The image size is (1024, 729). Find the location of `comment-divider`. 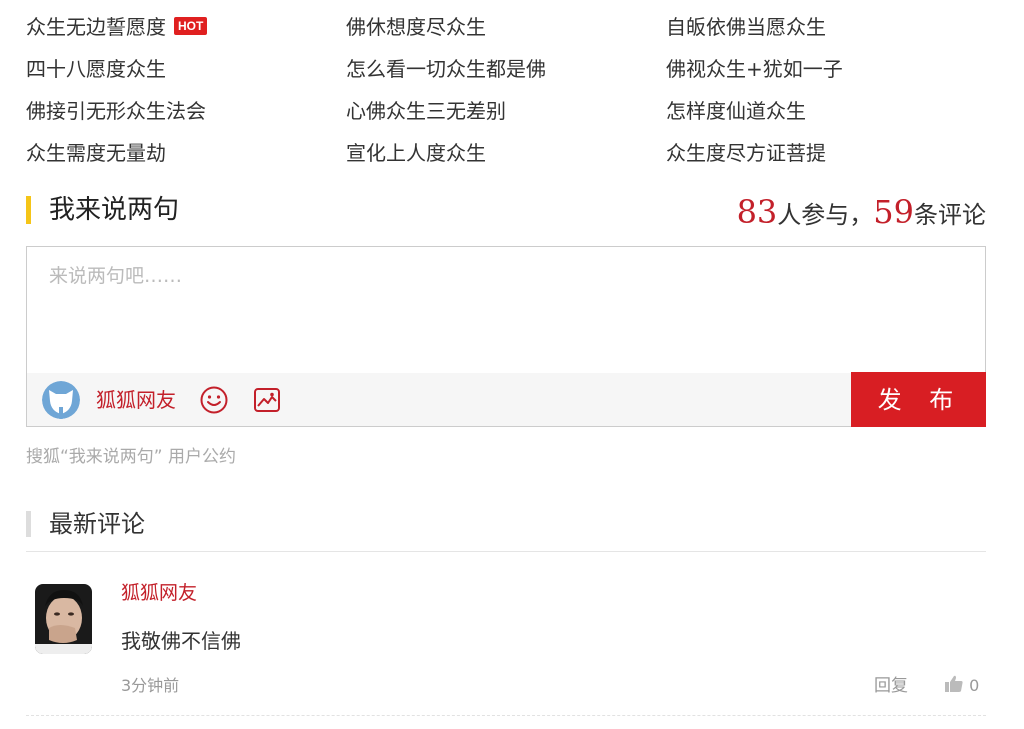

comment-divider is located at coordinates (506, 715).